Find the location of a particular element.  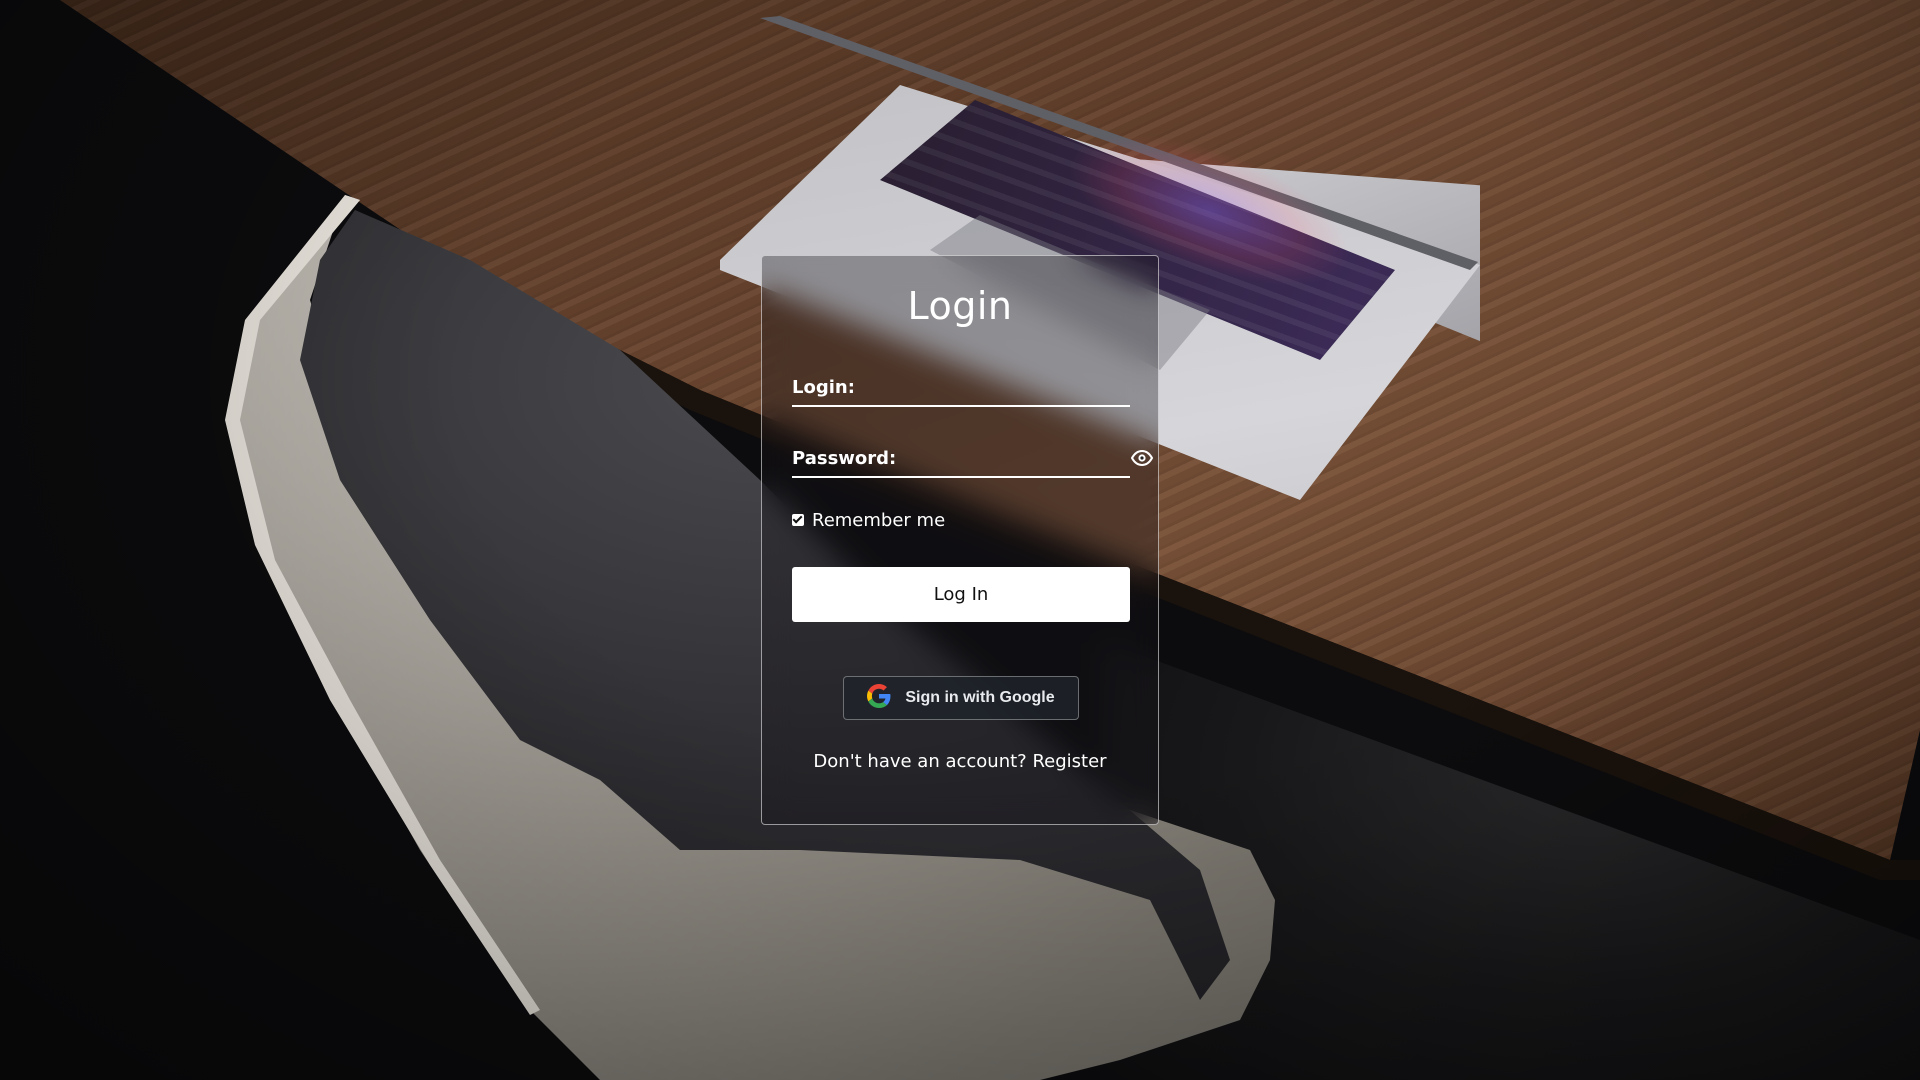

google-sign-in-button: Sign in with Google is located at coordinates (961, 698).